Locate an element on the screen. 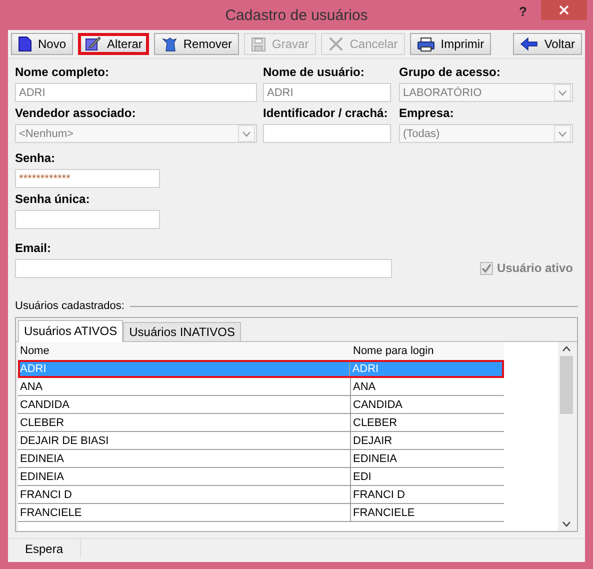 This screenshot has height=569, width=593. check-icon is located at coordinates (486, 268).